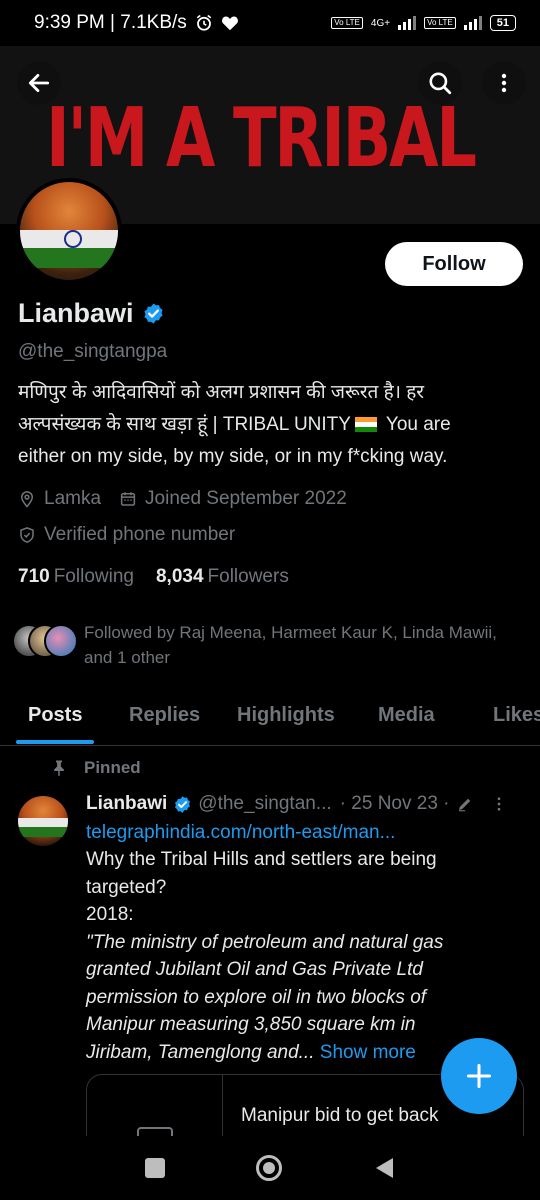 This screenshot has width=540, height=1200. What do you see at coordinates (246, 498) in the screenshot?
I see `joined-text: Joined September 2022` at bounding box center [246, 498].